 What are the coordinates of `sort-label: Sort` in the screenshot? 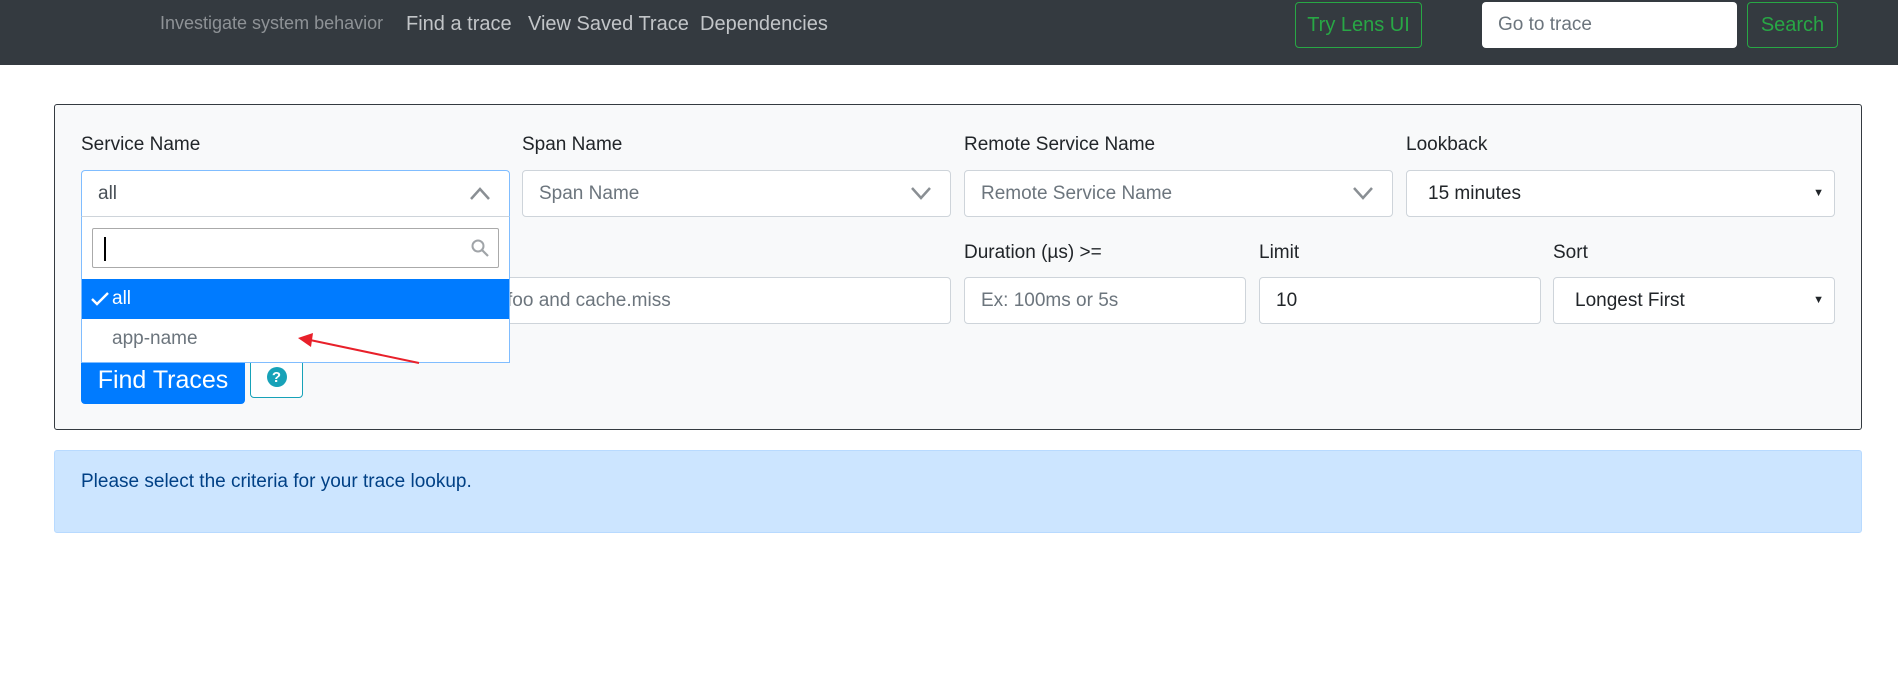 It's located at (1570, 252).